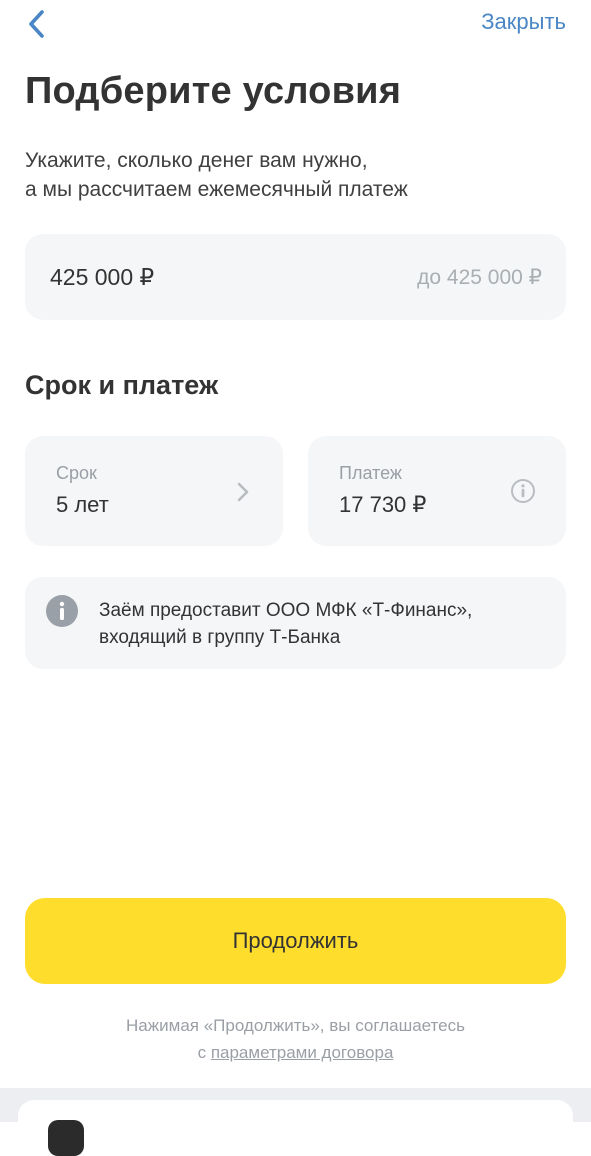 Image resolution: width=591 pixels, height=1156 pixels. What do you see at coordinates (76, 473) in the screenshot?
I see `term-label: Срок` at bounding box center [76, 473].